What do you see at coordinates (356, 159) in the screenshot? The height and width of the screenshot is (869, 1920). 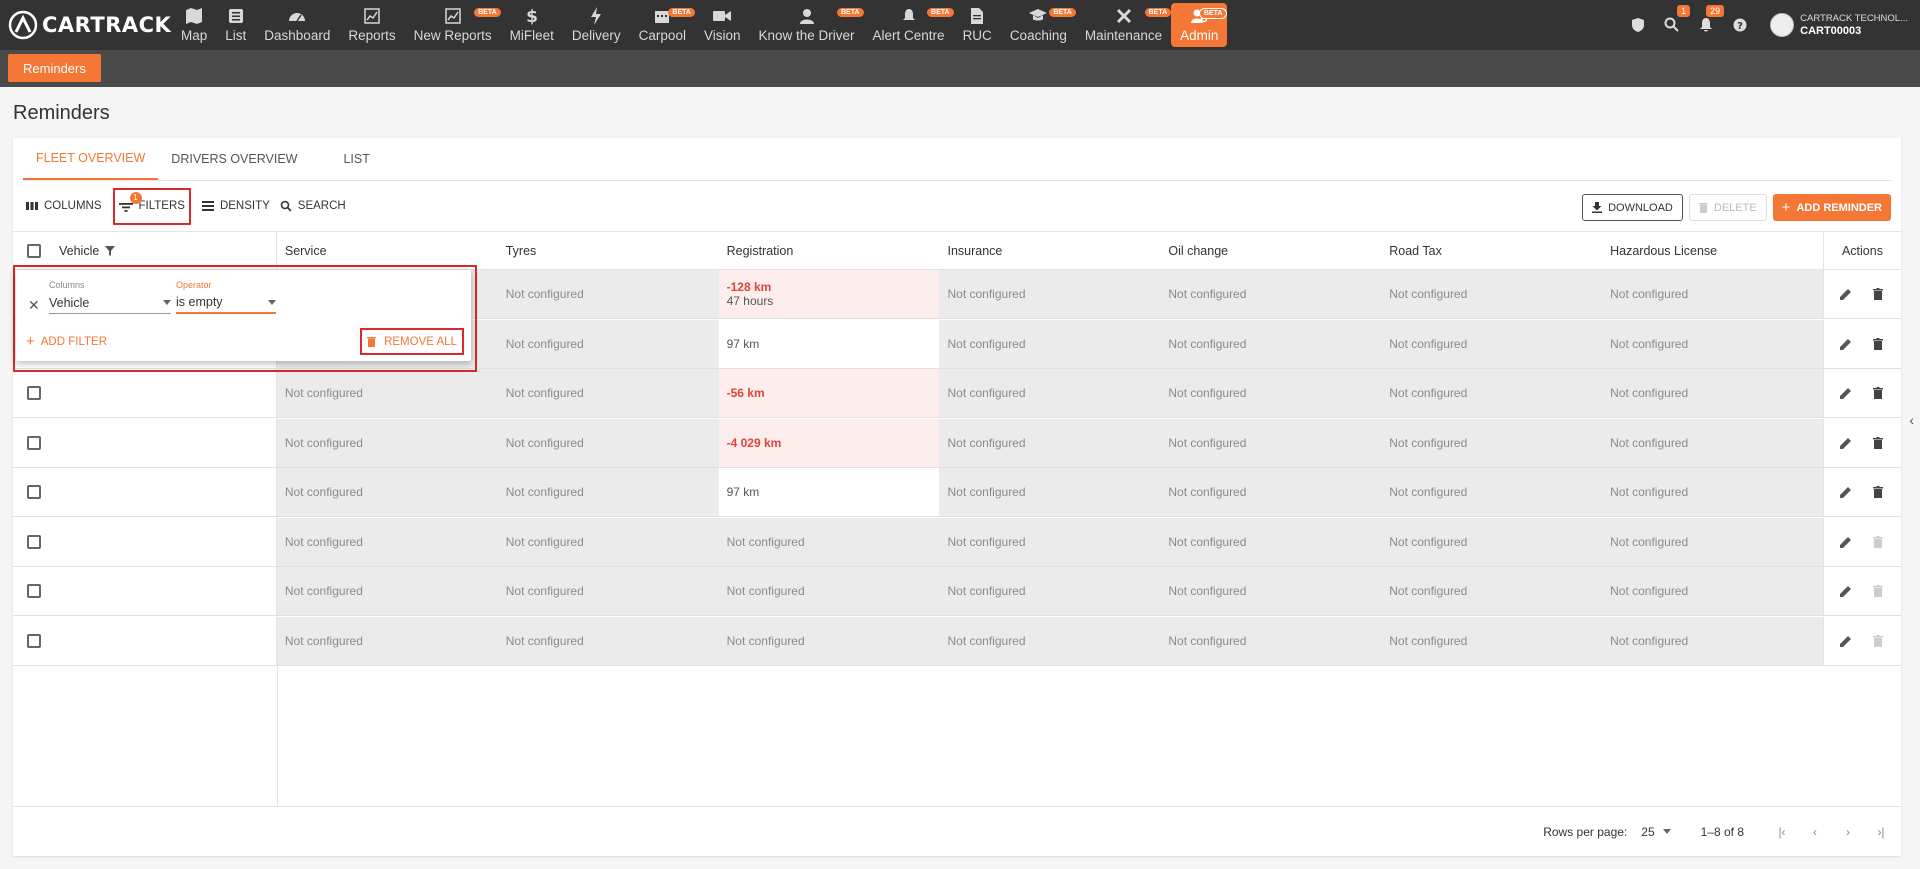 I see `tab-list: LIST` at bounding box center [356, 159].